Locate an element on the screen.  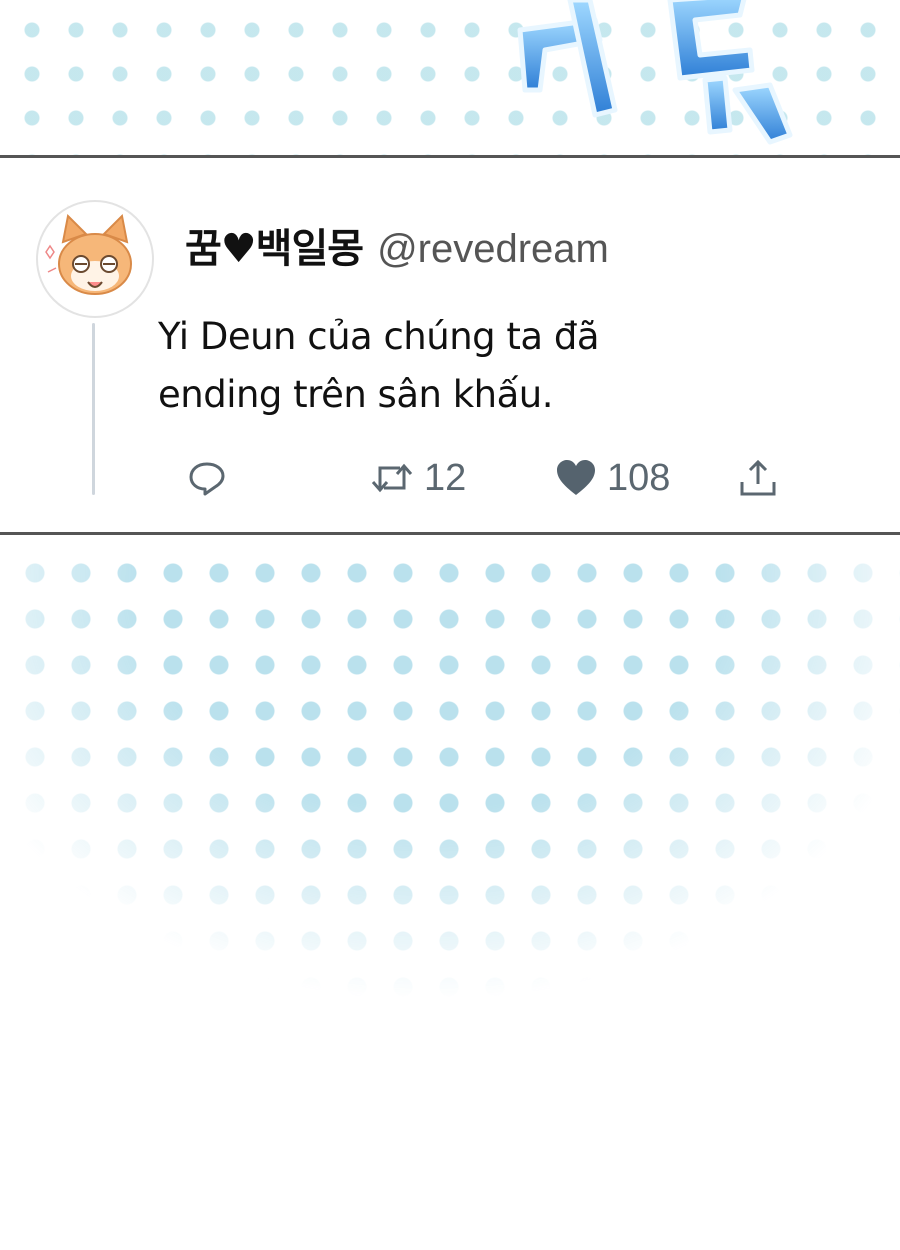
avatar is located at coordinates (95, 259).